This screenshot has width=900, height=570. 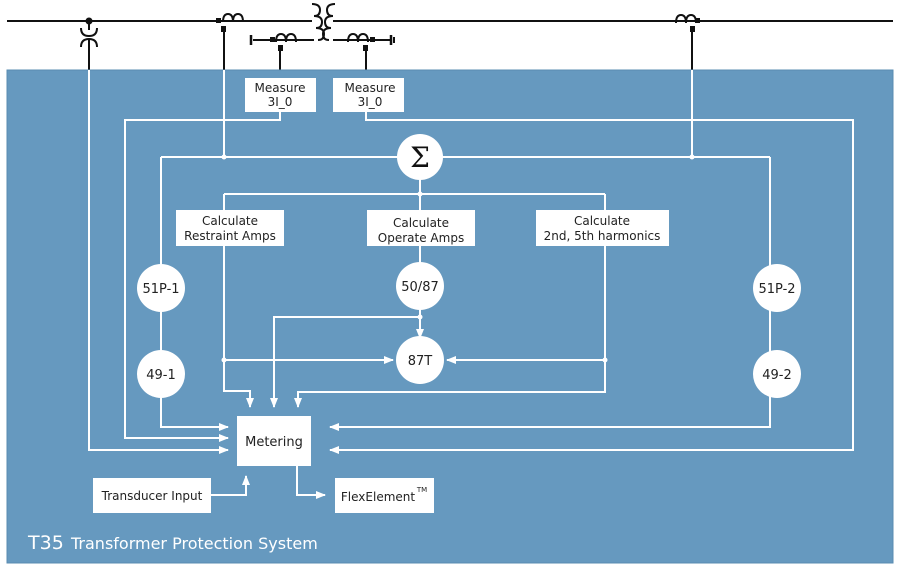 I want to click on element-87t: 87T, so click(x=420, y=360).